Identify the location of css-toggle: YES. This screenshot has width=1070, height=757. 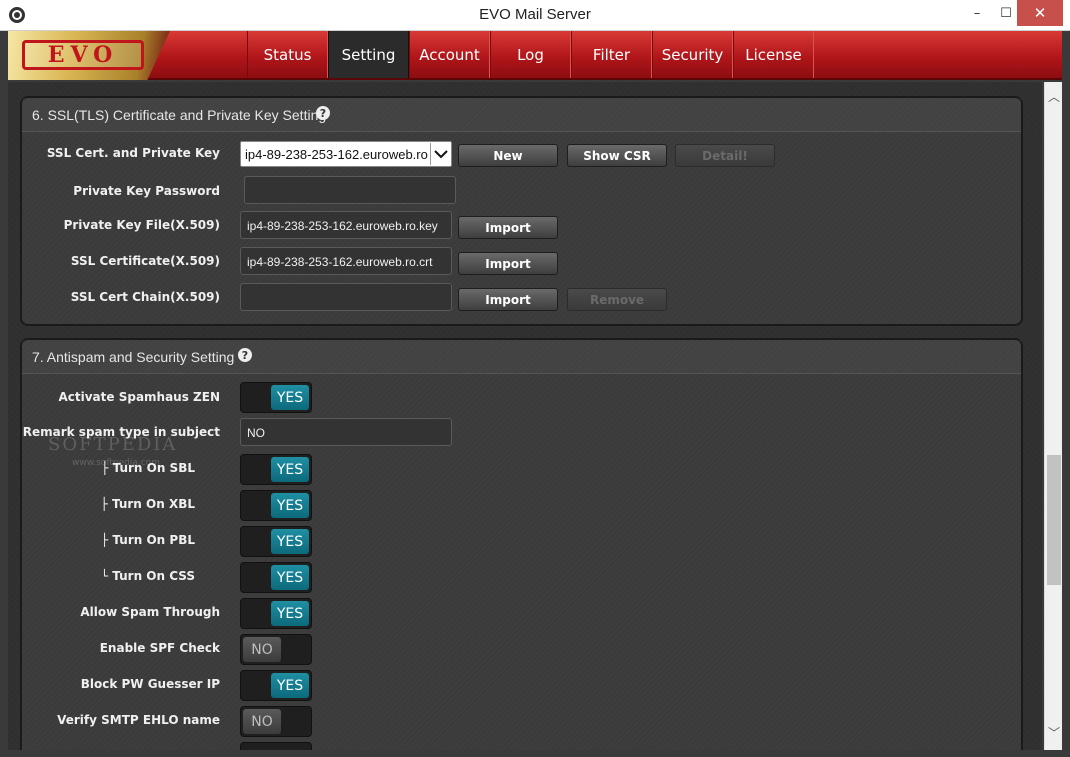
(276, 577).